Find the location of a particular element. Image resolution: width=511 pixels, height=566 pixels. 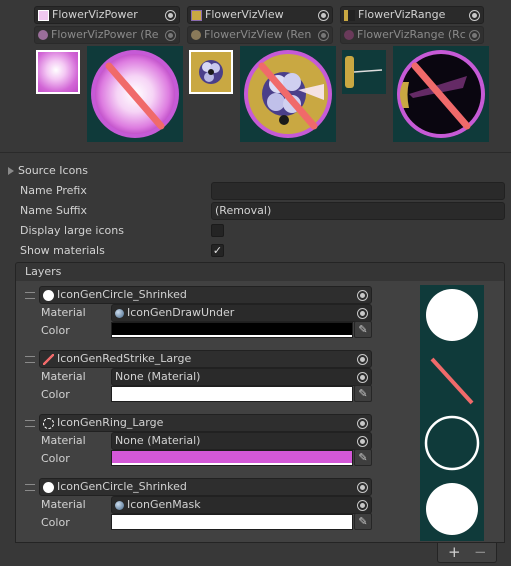

removal-name-3: FlowerVizRange (Rc is located at coordinates (411, 34).